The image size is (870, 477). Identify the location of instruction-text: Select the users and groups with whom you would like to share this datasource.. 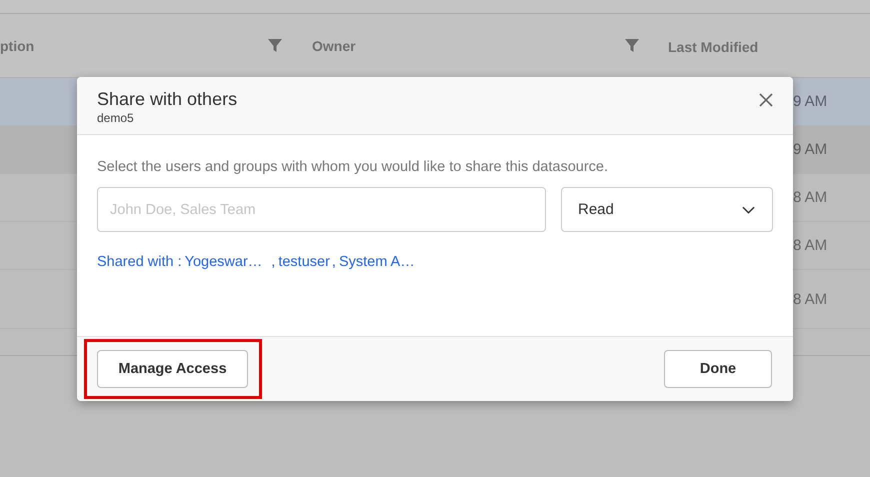
(353, 167).